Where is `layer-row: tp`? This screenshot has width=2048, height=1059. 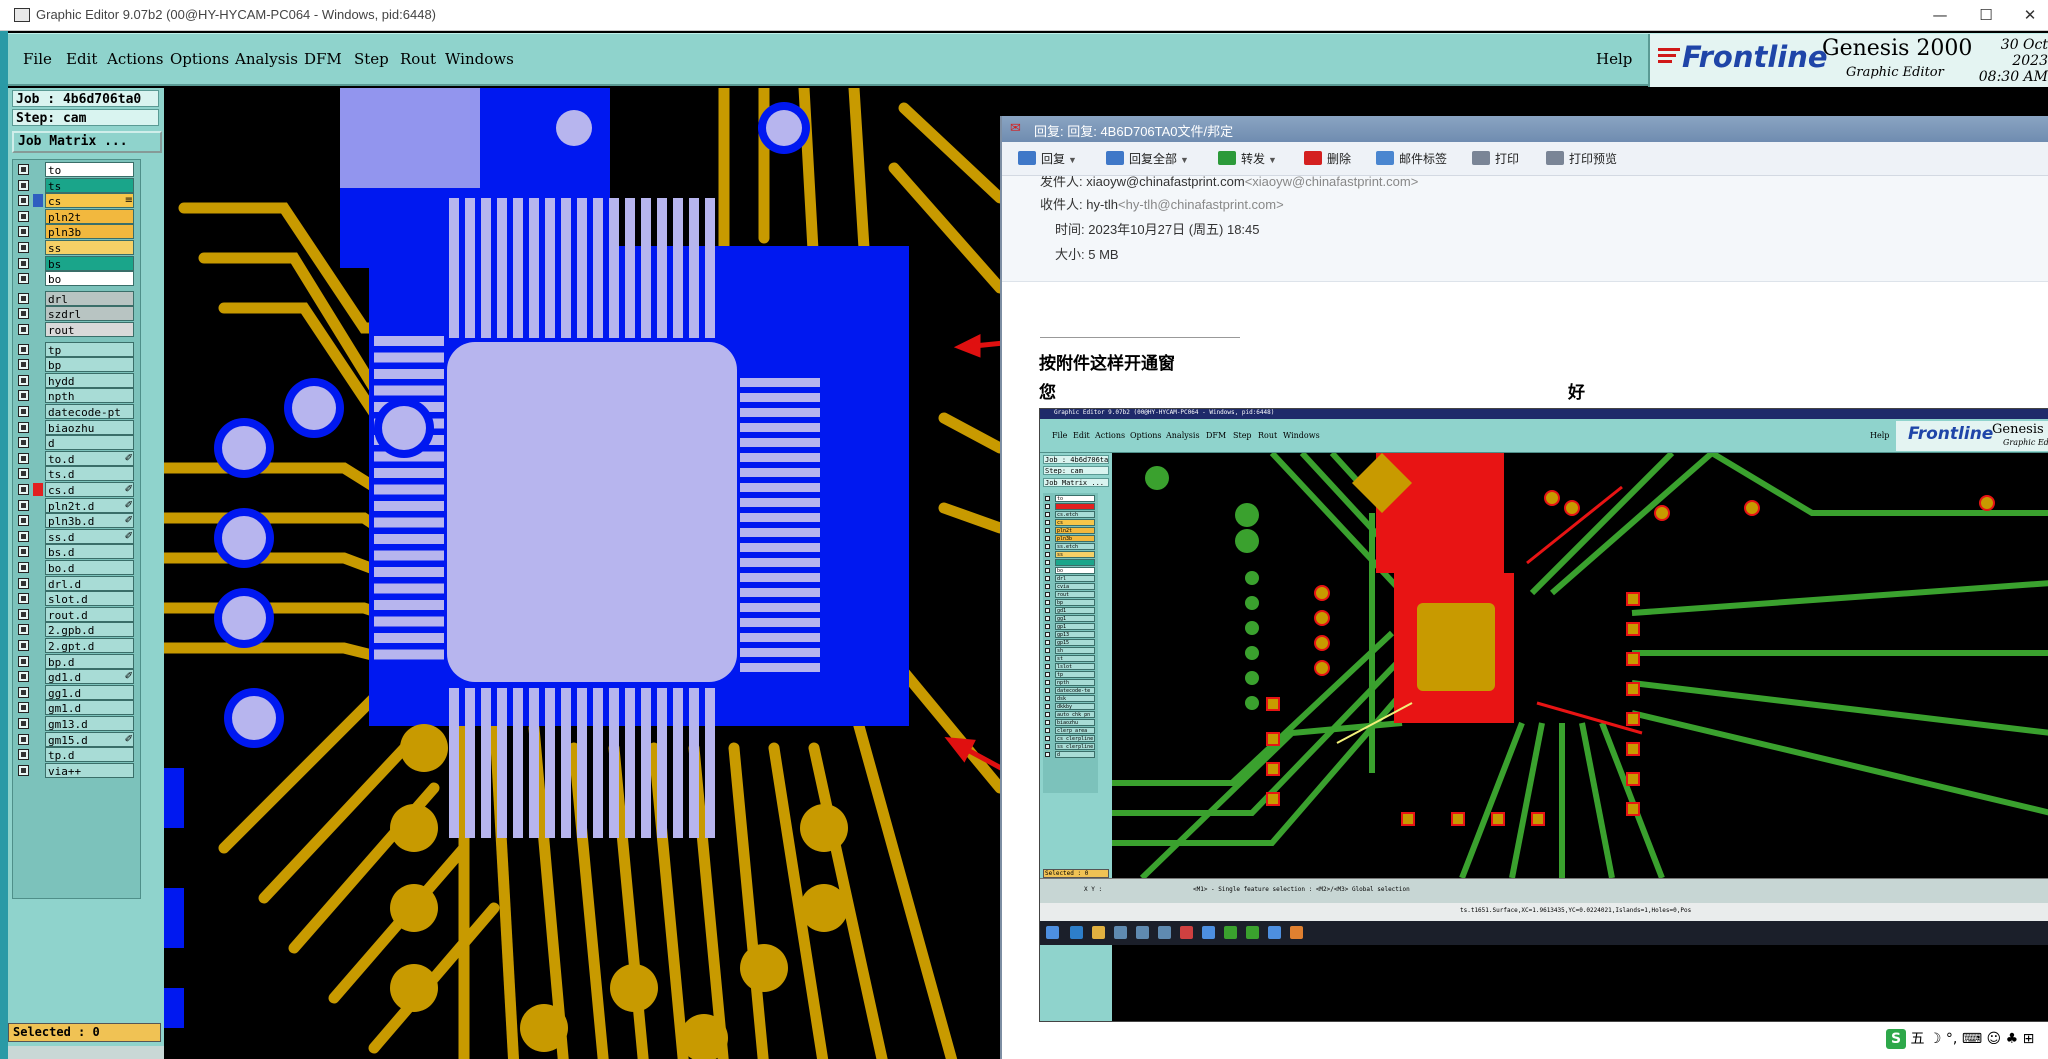 layer-row: tp is located at coordinates (76, 349).